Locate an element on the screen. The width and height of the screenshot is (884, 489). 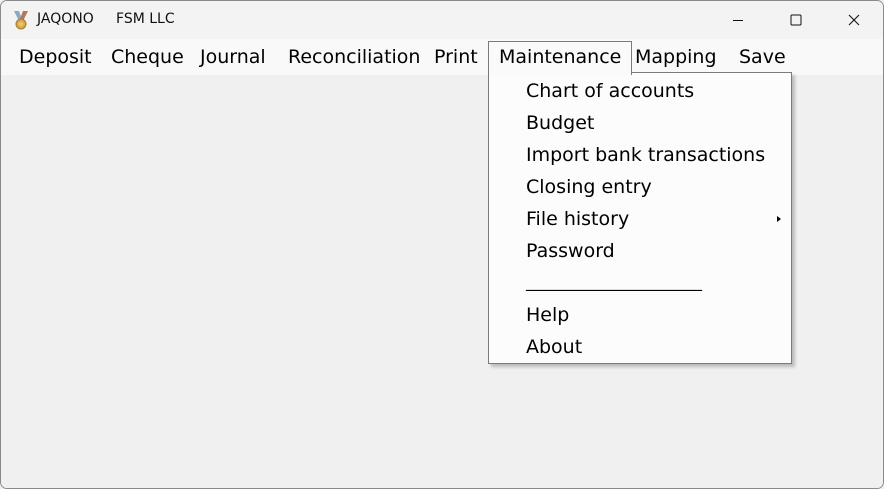
window-title: JAQONO FSM LLC is located at coordinates (106, 19).